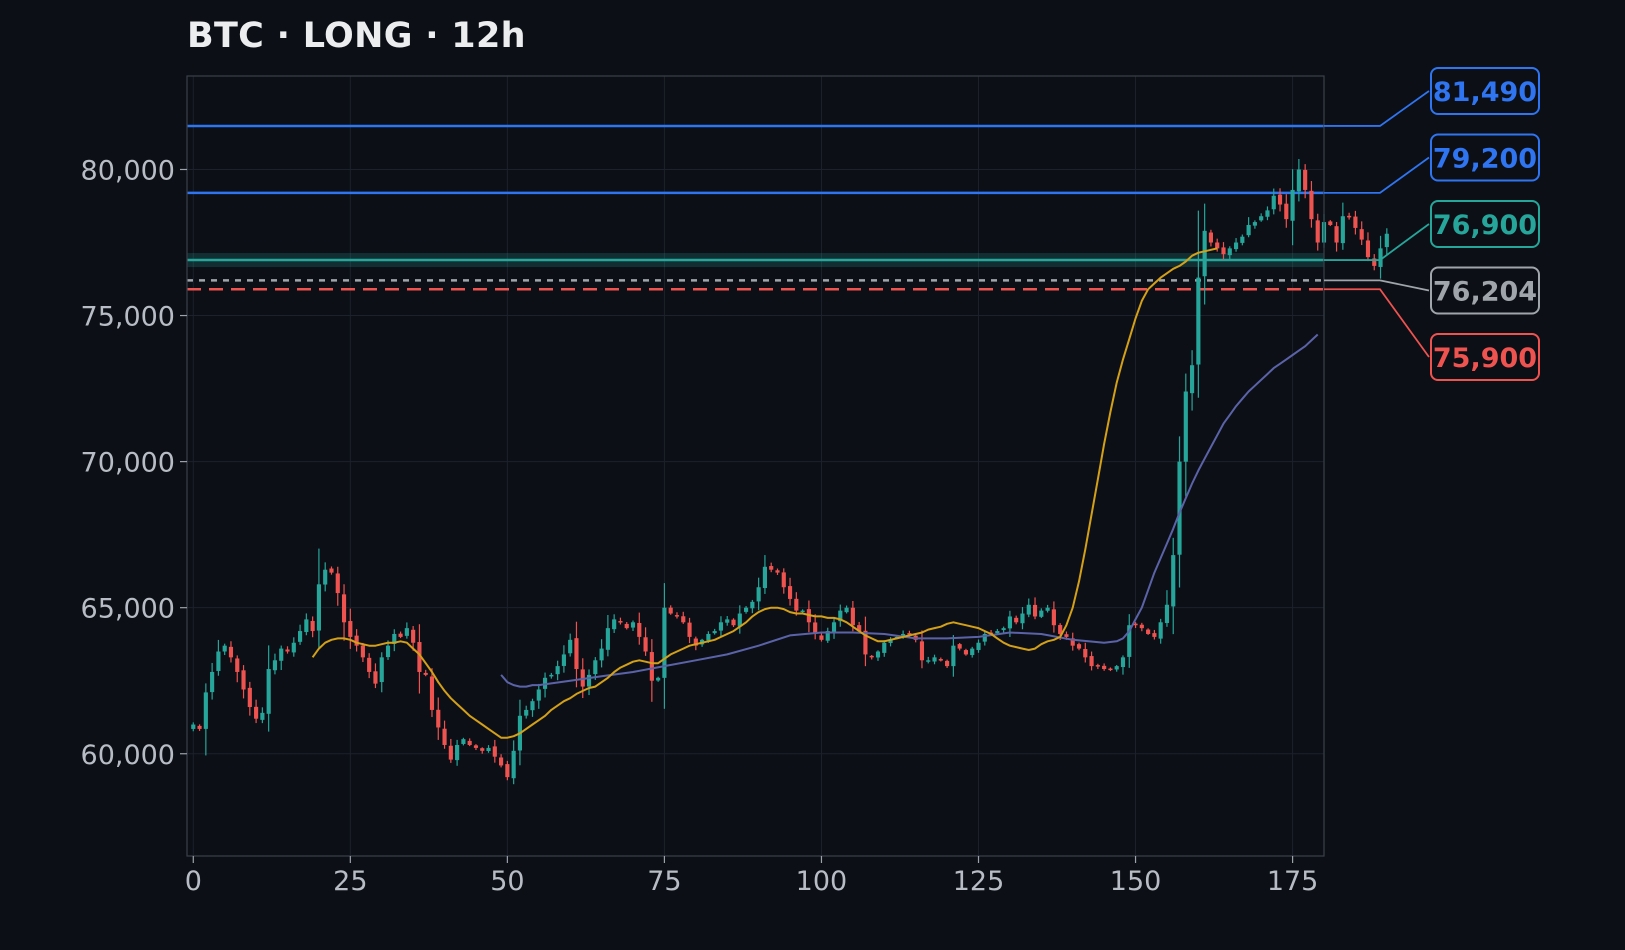 The image size is (1625, 950). What do you see at coordinates (1377, 175) in the screenshot?
I see `level-target1-connector` at bounding box center [1377, 175].